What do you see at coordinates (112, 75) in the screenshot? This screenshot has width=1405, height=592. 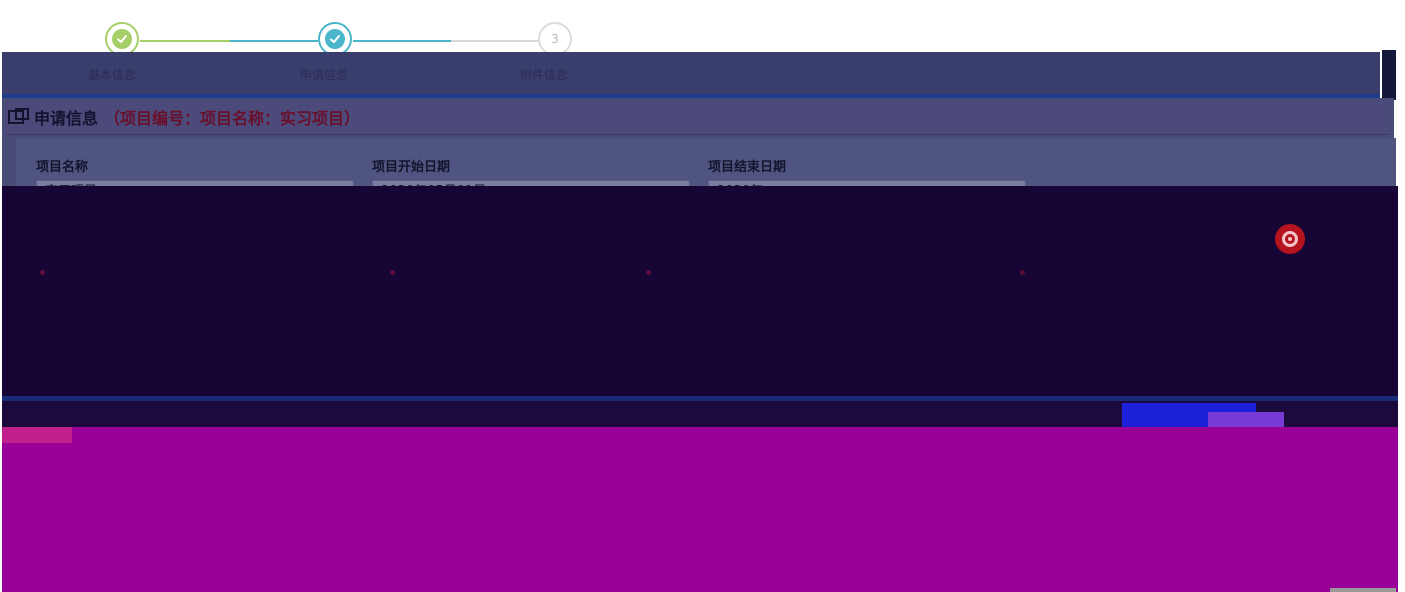 I see `step-1-label: 基本信息` at bounding box center [112, 75].